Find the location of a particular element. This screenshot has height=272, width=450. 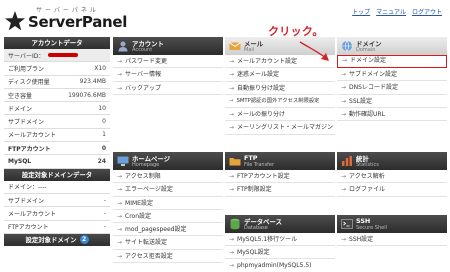

server-id-row: サーバーID： is located at coordinates (57, 56).